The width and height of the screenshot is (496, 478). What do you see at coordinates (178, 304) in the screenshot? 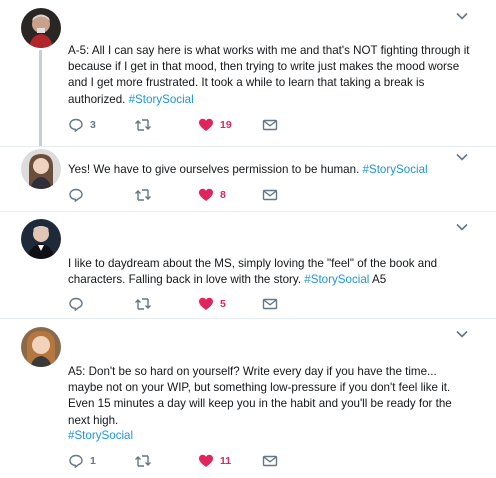
I see `tweet-actions: 5` at bounding box center [178, 304].